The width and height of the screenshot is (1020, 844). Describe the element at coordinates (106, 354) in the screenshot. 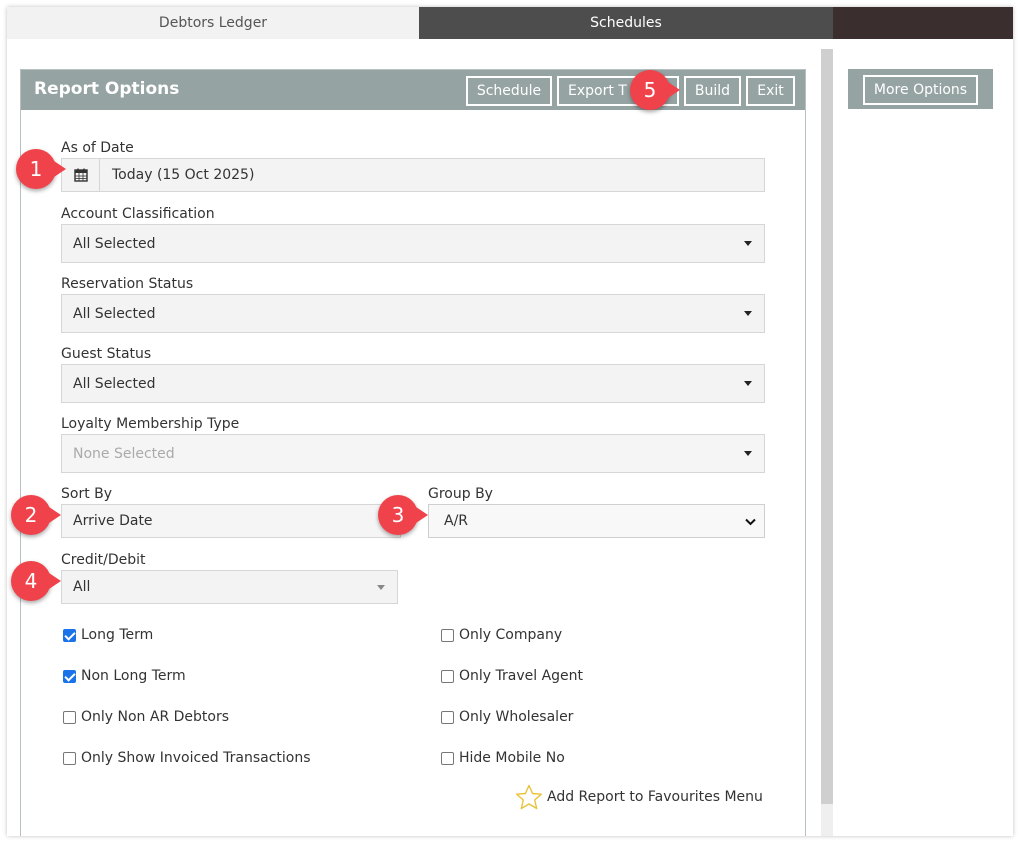

I see `guest-status-label: Guest Status` at that location.